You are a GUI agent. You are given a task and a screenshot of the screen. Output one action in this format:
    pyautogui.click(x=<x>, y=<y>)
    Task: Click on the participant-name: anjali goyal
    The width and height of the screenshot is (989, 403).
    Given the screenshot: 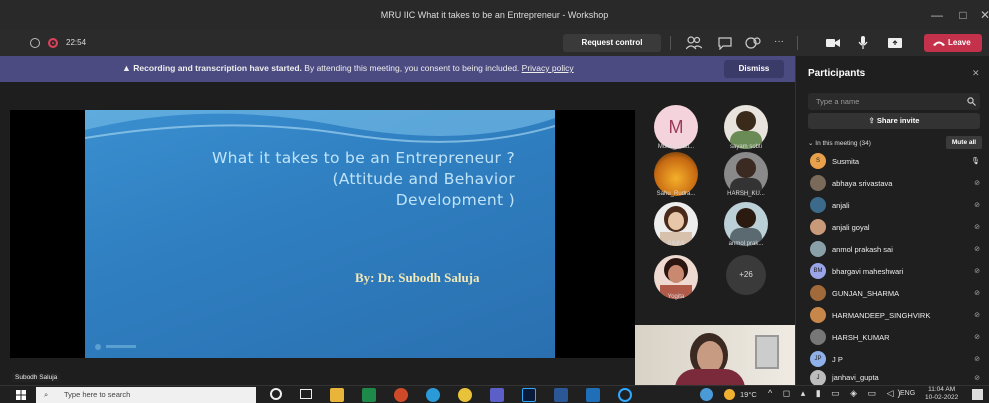 What is the action you would take?
    pyautogui.click(x=851, y=227)
    